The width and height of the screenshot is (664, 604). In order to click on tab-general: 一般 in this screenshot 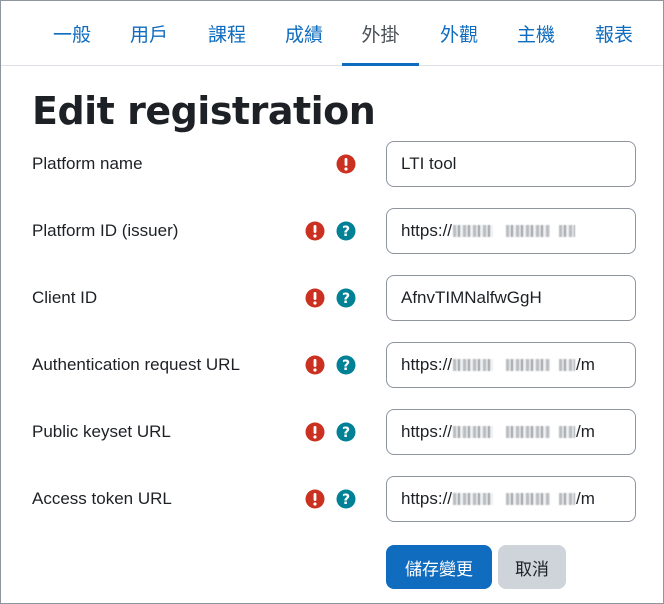, I will do `click(72, 33)`.